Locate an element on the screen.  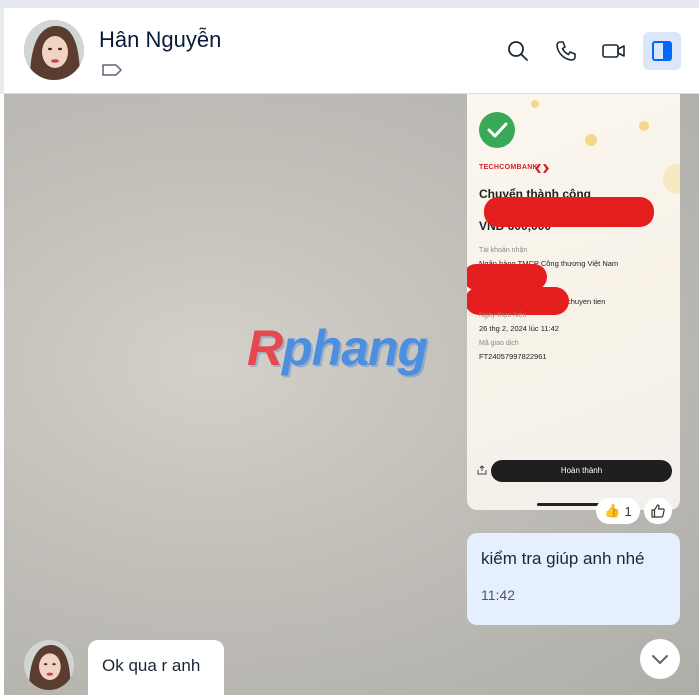
reaction-summary: 👍 1 is located at coordinates (618, 511).